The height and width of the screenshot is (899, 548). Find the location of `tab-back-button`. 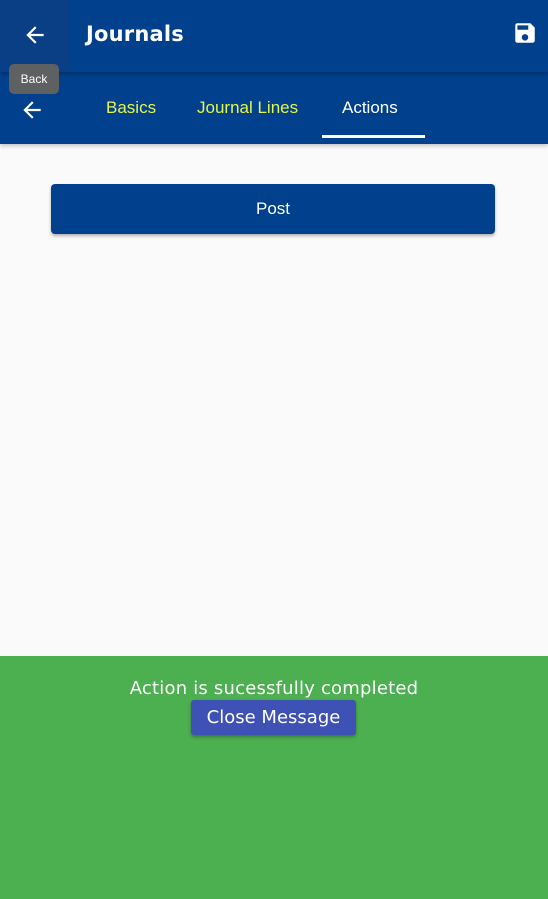

tab-back-button is located at coordinates (32, 110).